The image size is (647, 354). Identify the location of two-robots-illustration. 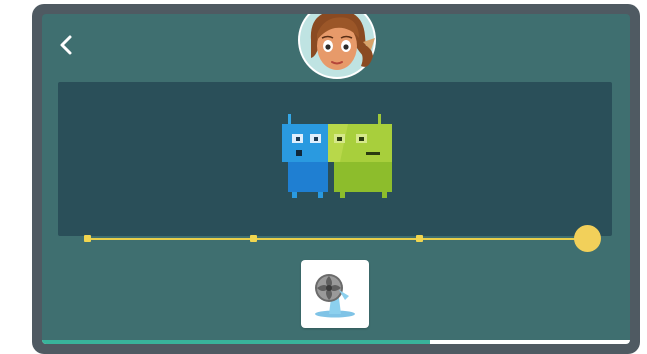
(339, 158).